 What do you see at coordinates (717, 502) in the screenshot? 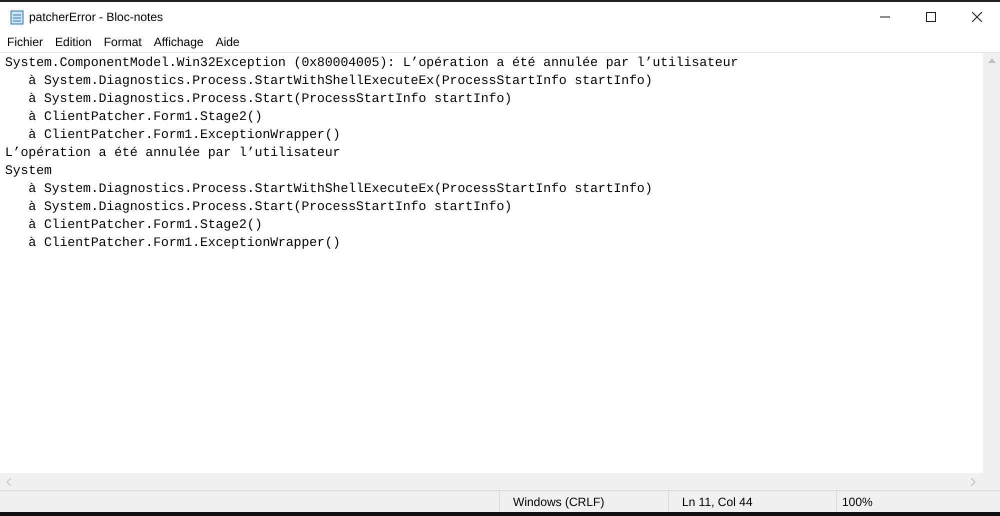
I see `cursor-position-status: Ln 11, Col 44` at bounding box center [717, 502].